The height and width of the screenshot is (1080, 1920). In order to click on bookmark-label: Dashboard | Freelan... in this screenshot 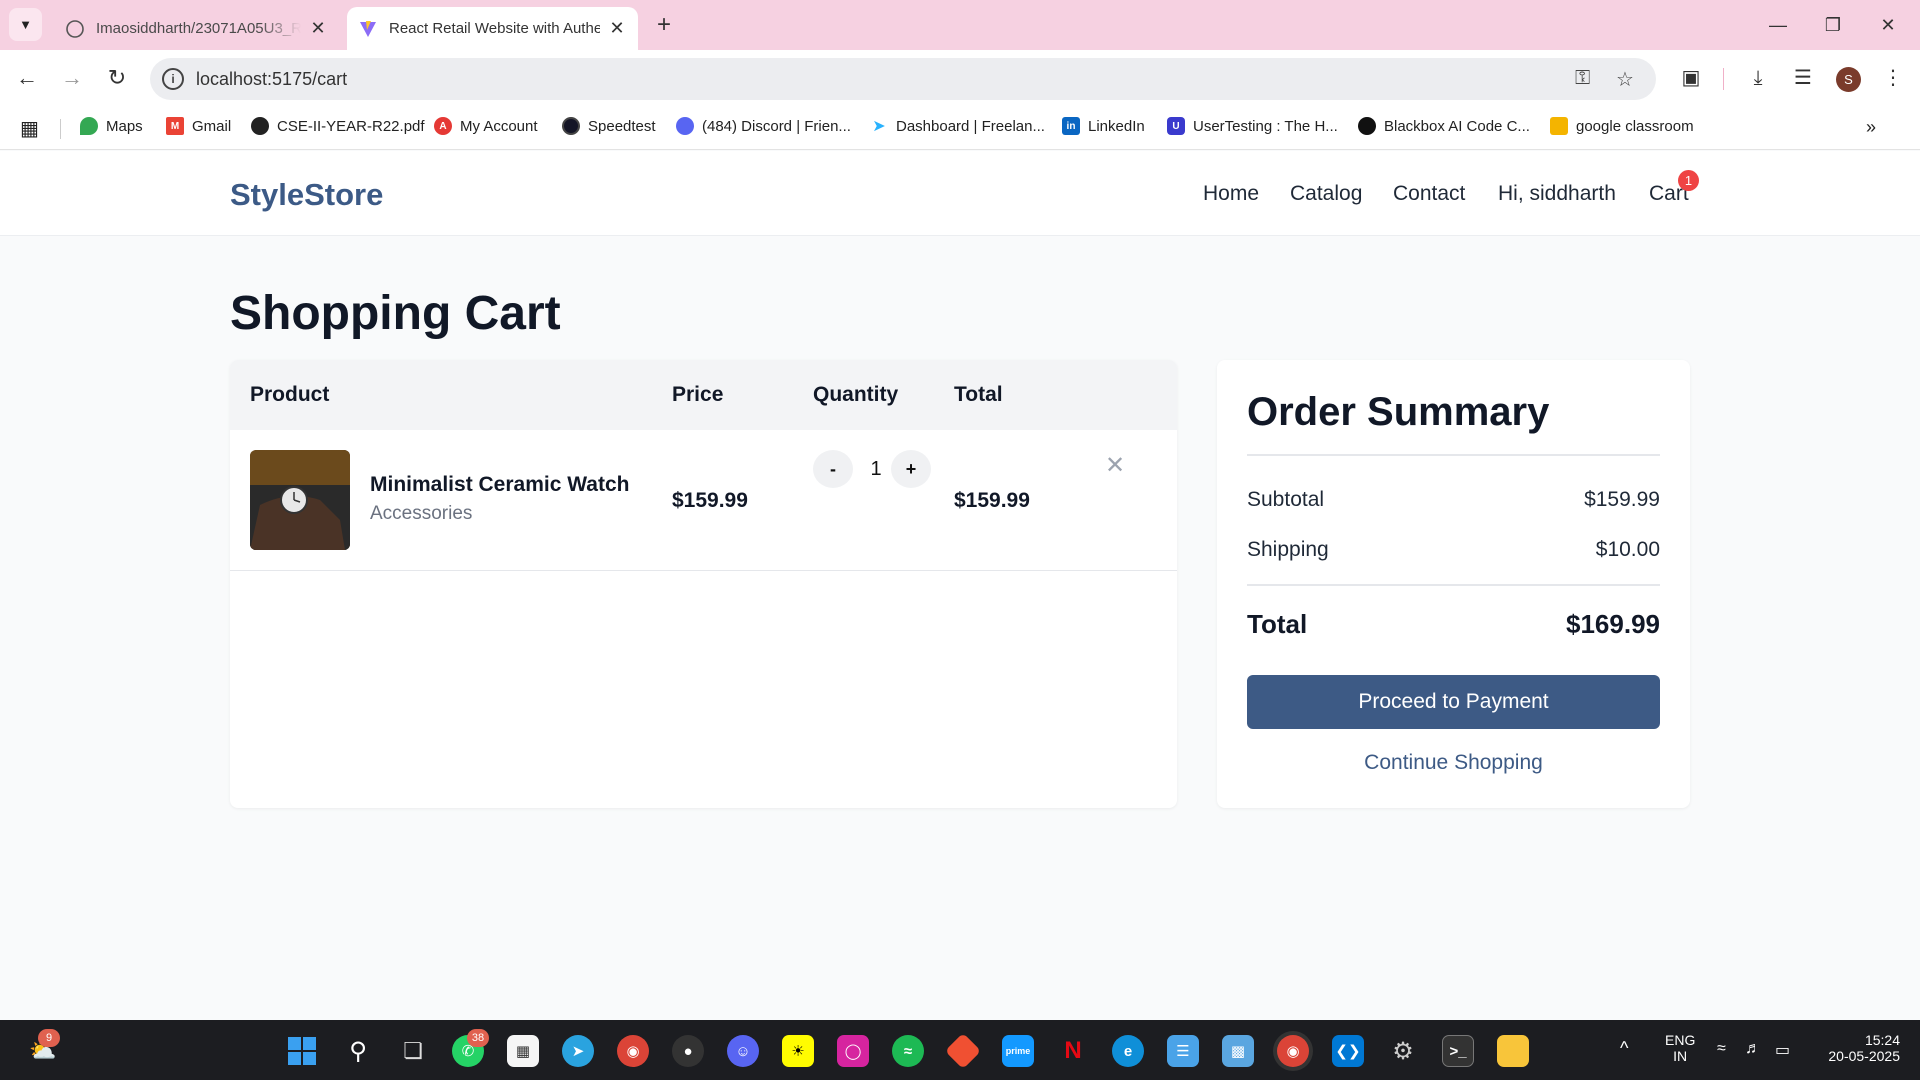, I will do `click(970, 126)`.